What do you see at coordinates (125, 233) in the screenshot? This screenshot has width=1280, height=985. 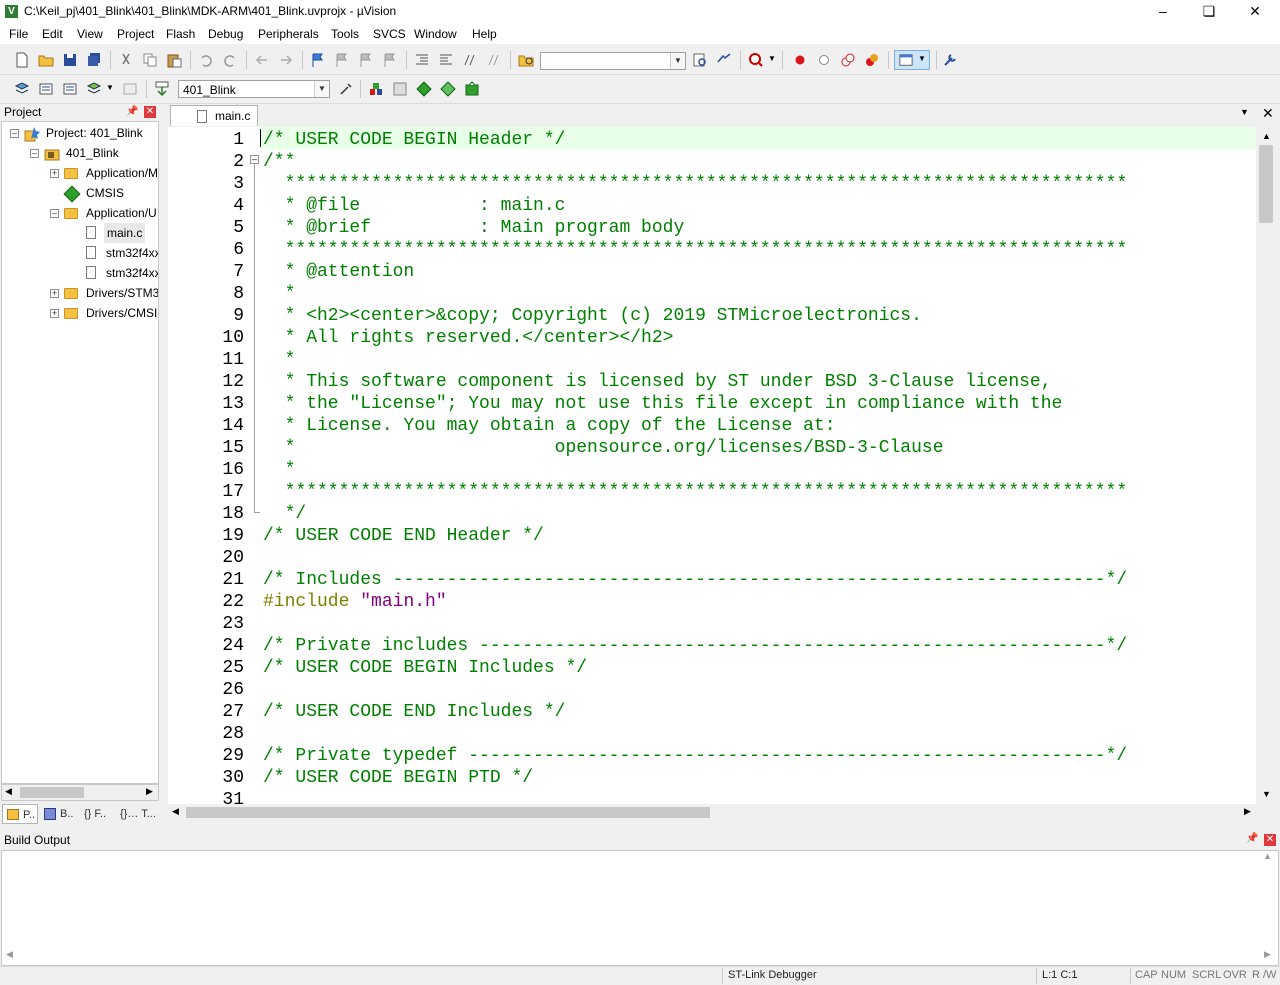 I see `tree-file-main-c: main.c` at bounding box center [125, 233].